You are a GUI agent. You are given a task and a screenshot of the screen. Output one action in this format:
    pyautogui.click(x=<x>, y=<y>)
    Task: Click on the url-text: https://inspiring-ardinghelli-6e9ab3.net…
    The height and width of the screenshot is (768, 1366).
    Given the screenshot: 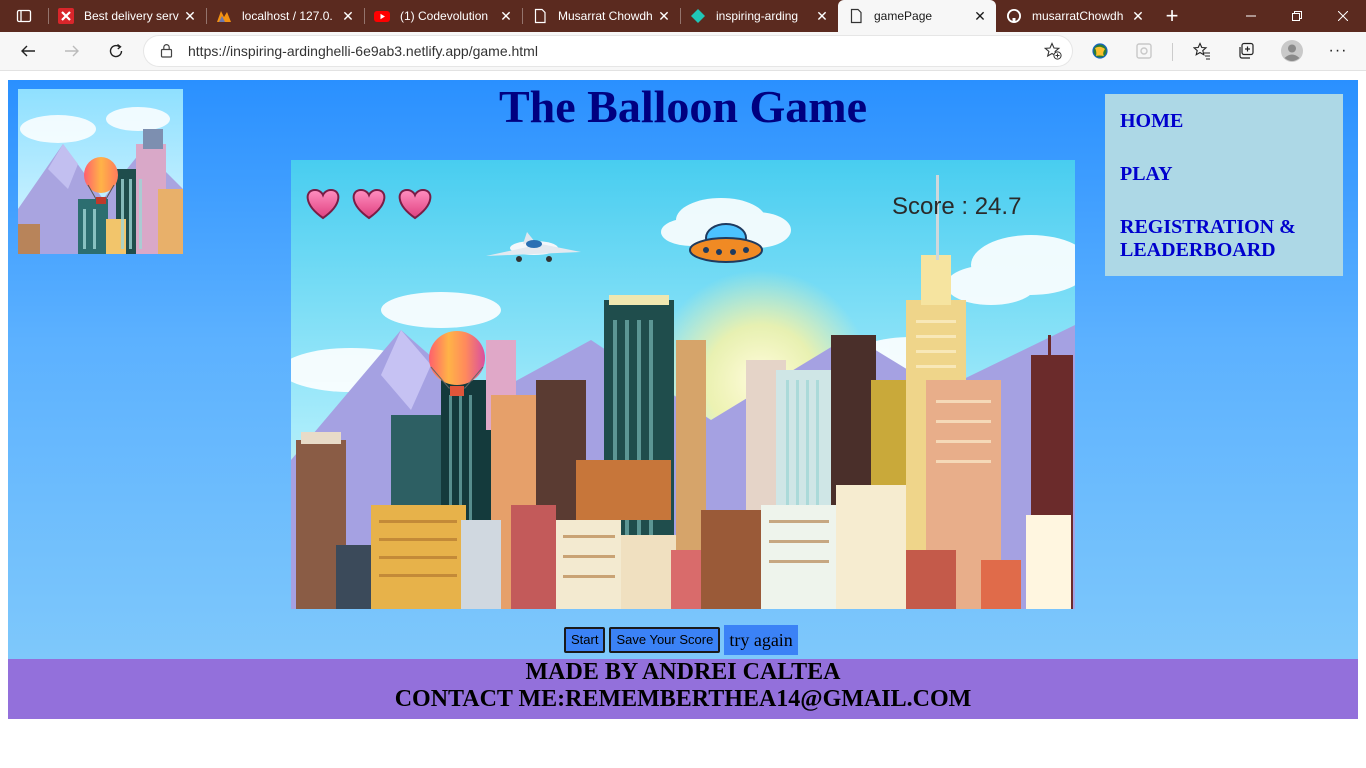 What is the action you would take?
    pyautogui.click(x=363, y=51)
    